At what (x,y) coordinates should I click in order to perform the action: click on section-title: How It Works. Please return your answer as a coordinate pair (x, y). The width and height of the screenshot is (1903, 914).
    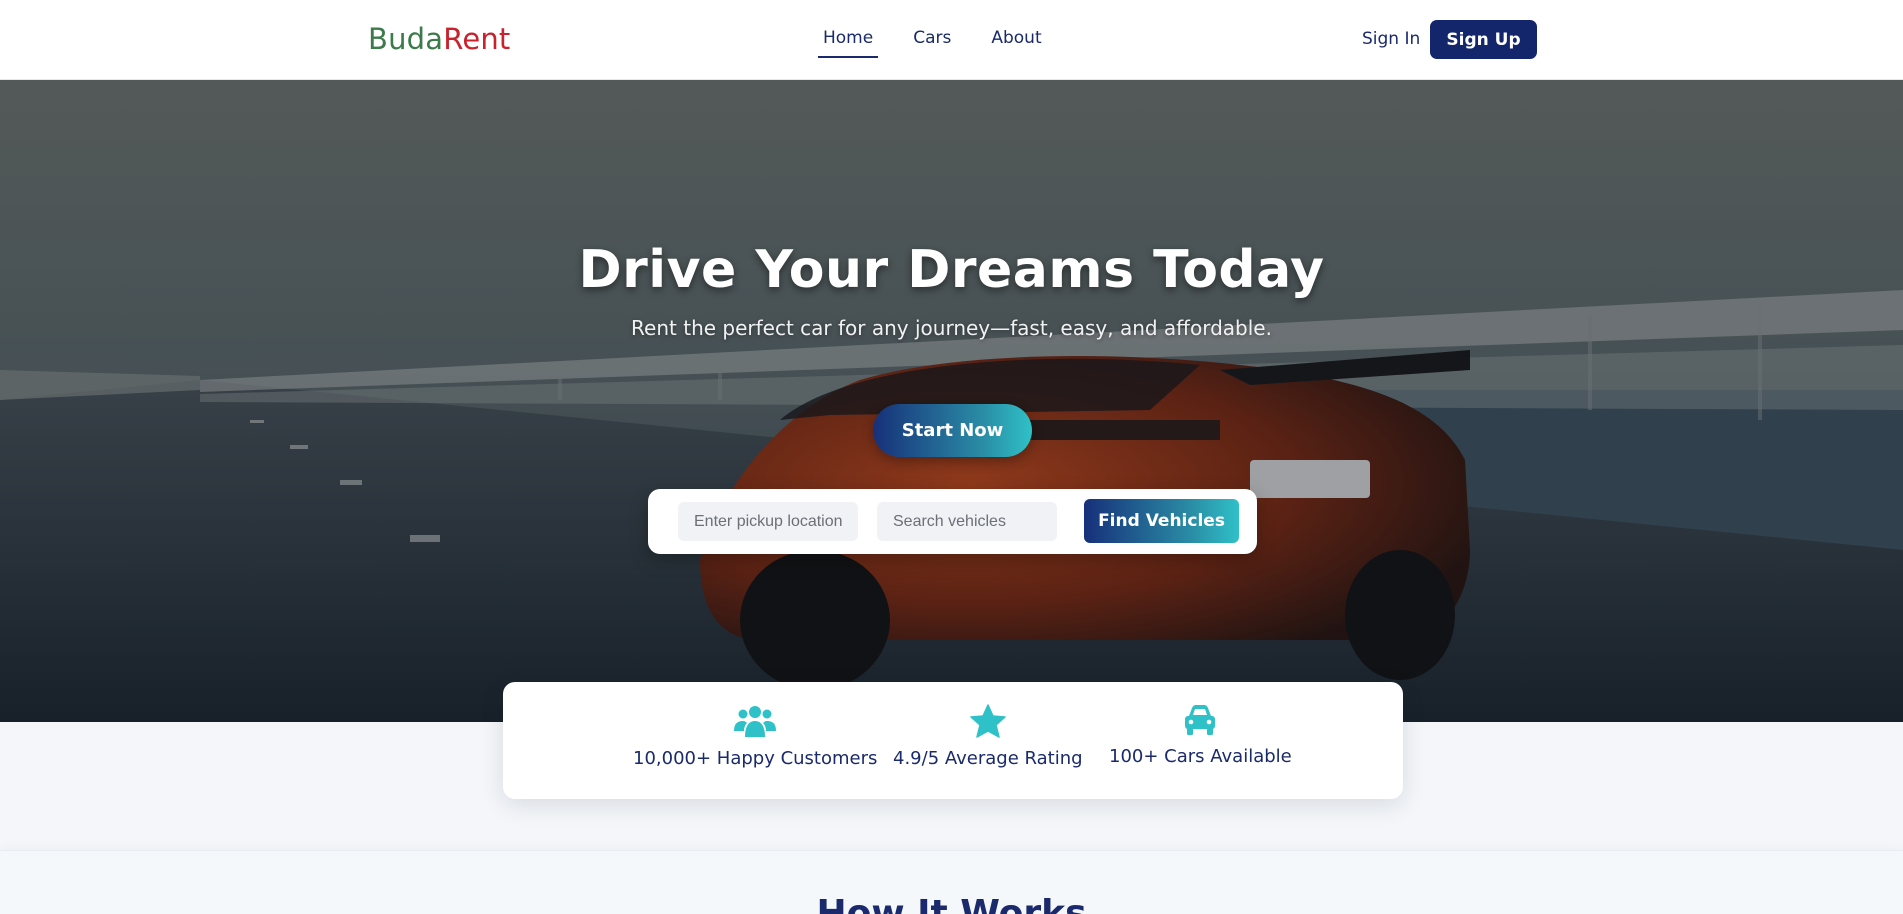
    Looking at the image, I should click on (951, 903).